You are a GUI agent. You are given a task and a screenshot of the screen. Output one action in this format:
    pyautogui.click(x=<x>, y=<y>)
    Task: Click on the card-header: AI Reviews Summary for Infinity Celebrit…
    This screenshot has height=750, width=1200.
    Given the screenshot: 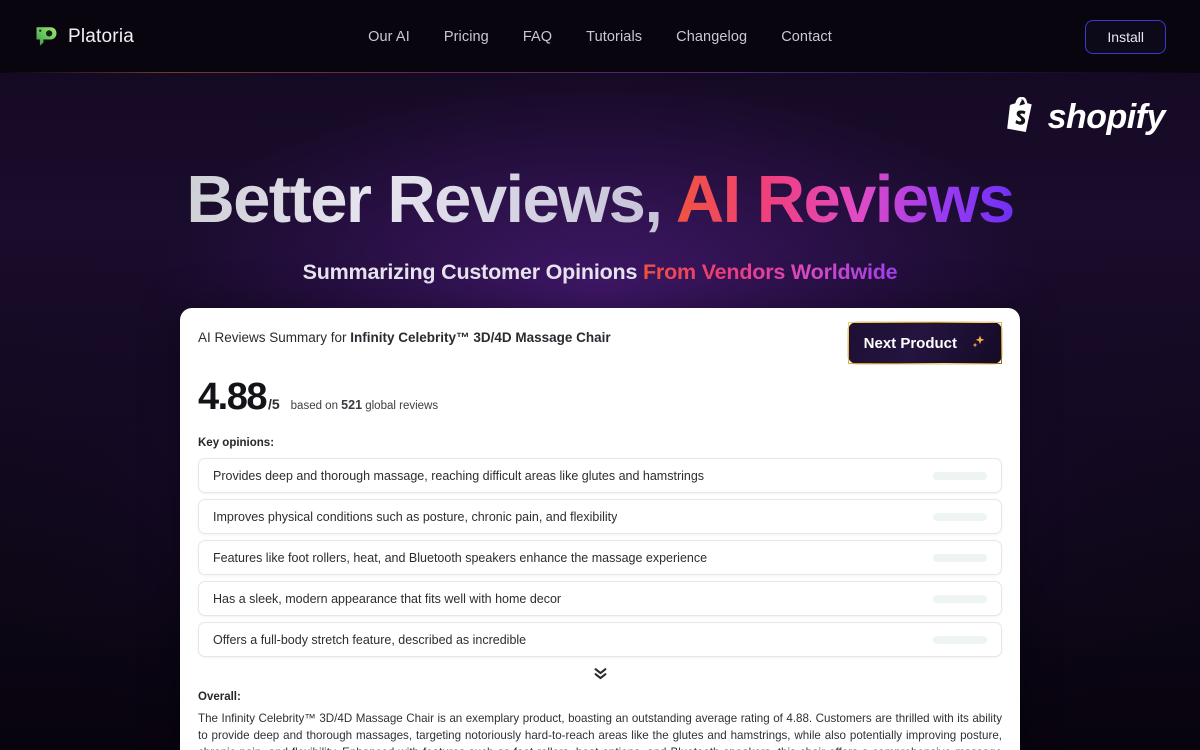 What is the action you would take?
    pyautogui.click(x=600, y=343)
    